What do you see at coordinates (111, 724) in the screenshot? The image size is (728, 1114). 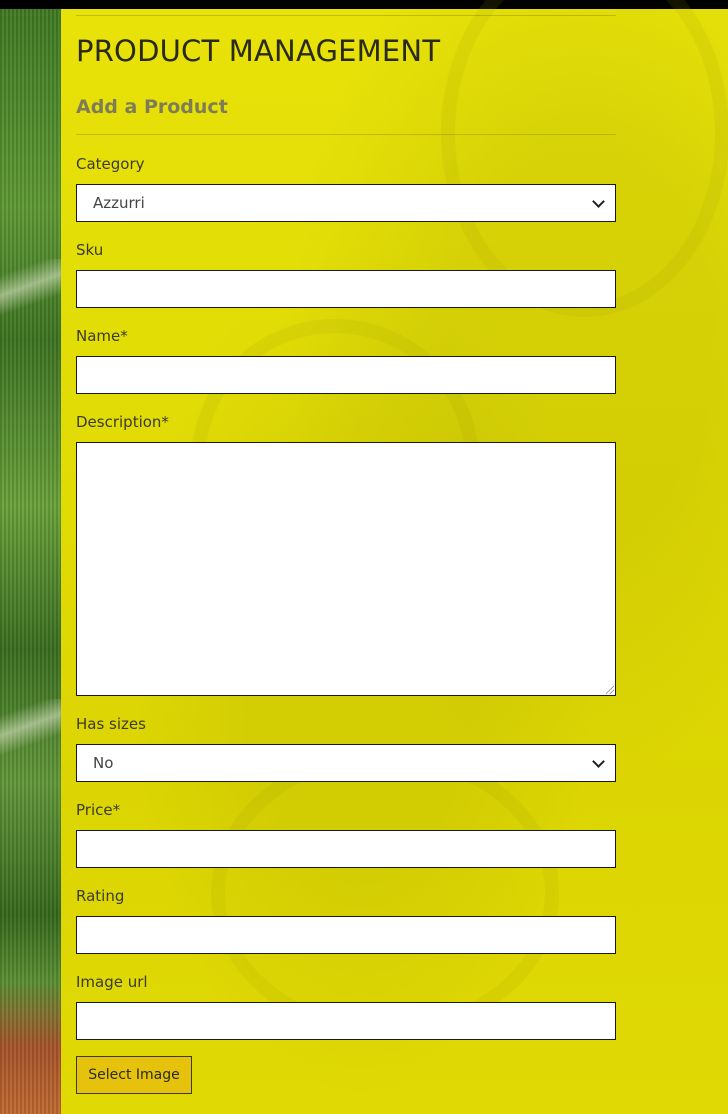 I see `has-sizes-label: Has sizes` at bounding box center [111, 724].